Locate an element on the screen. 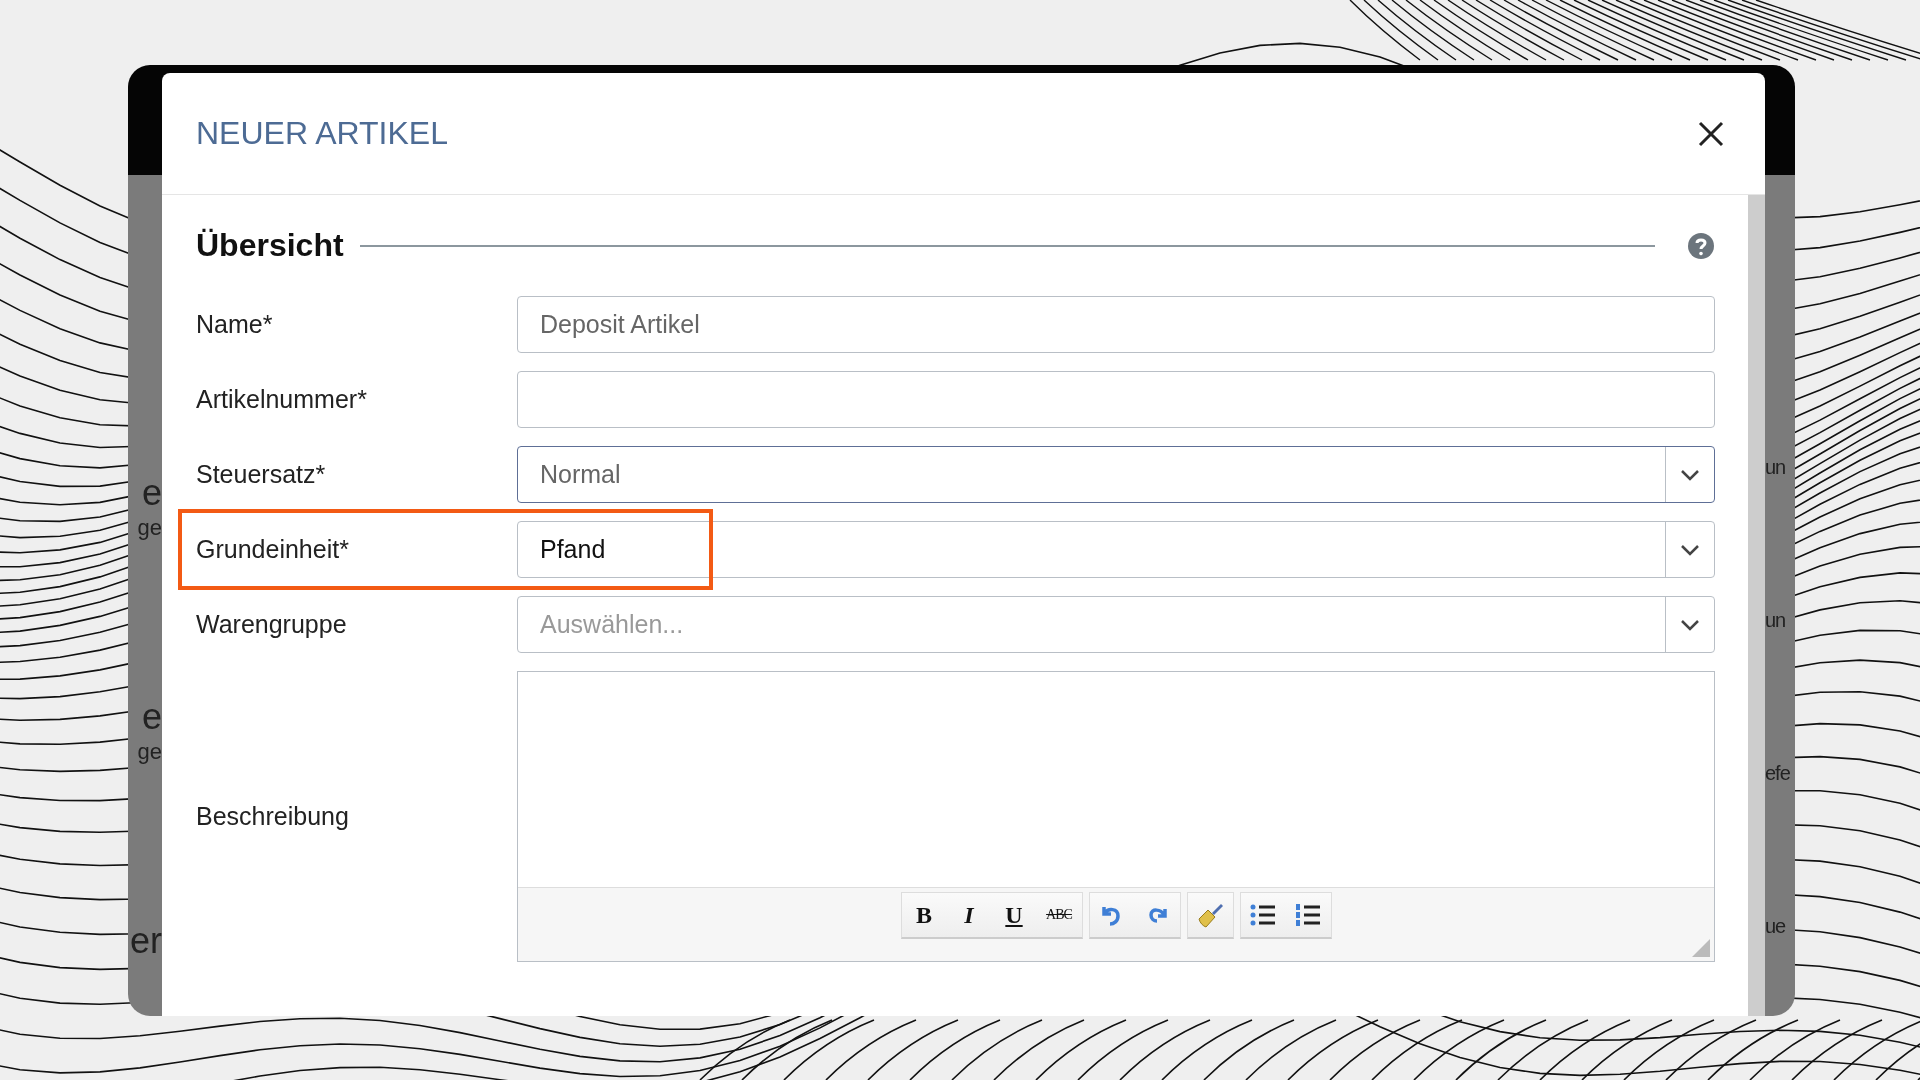  bullets-button is located at coordinates (1263, 915).